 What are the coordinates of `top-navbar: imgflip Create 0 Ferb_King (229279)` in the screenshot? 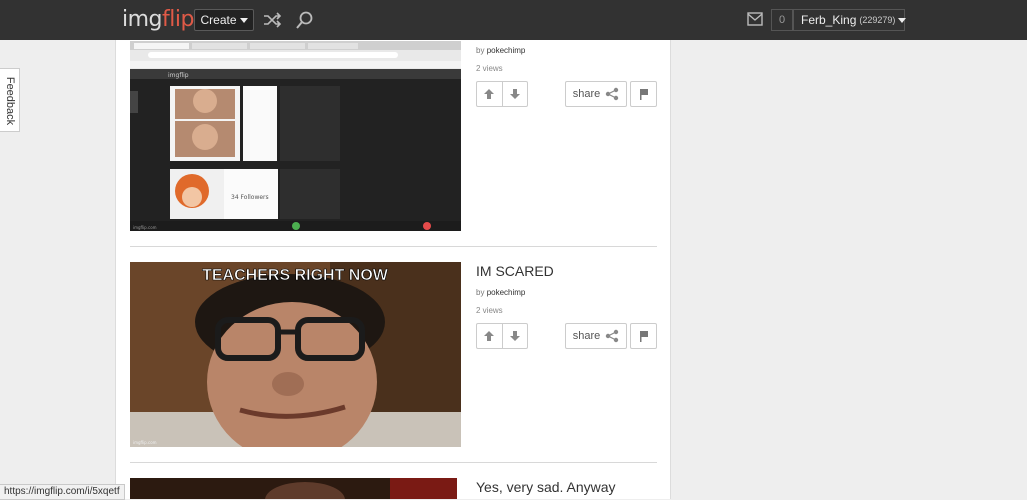 It's located at (513, 20).